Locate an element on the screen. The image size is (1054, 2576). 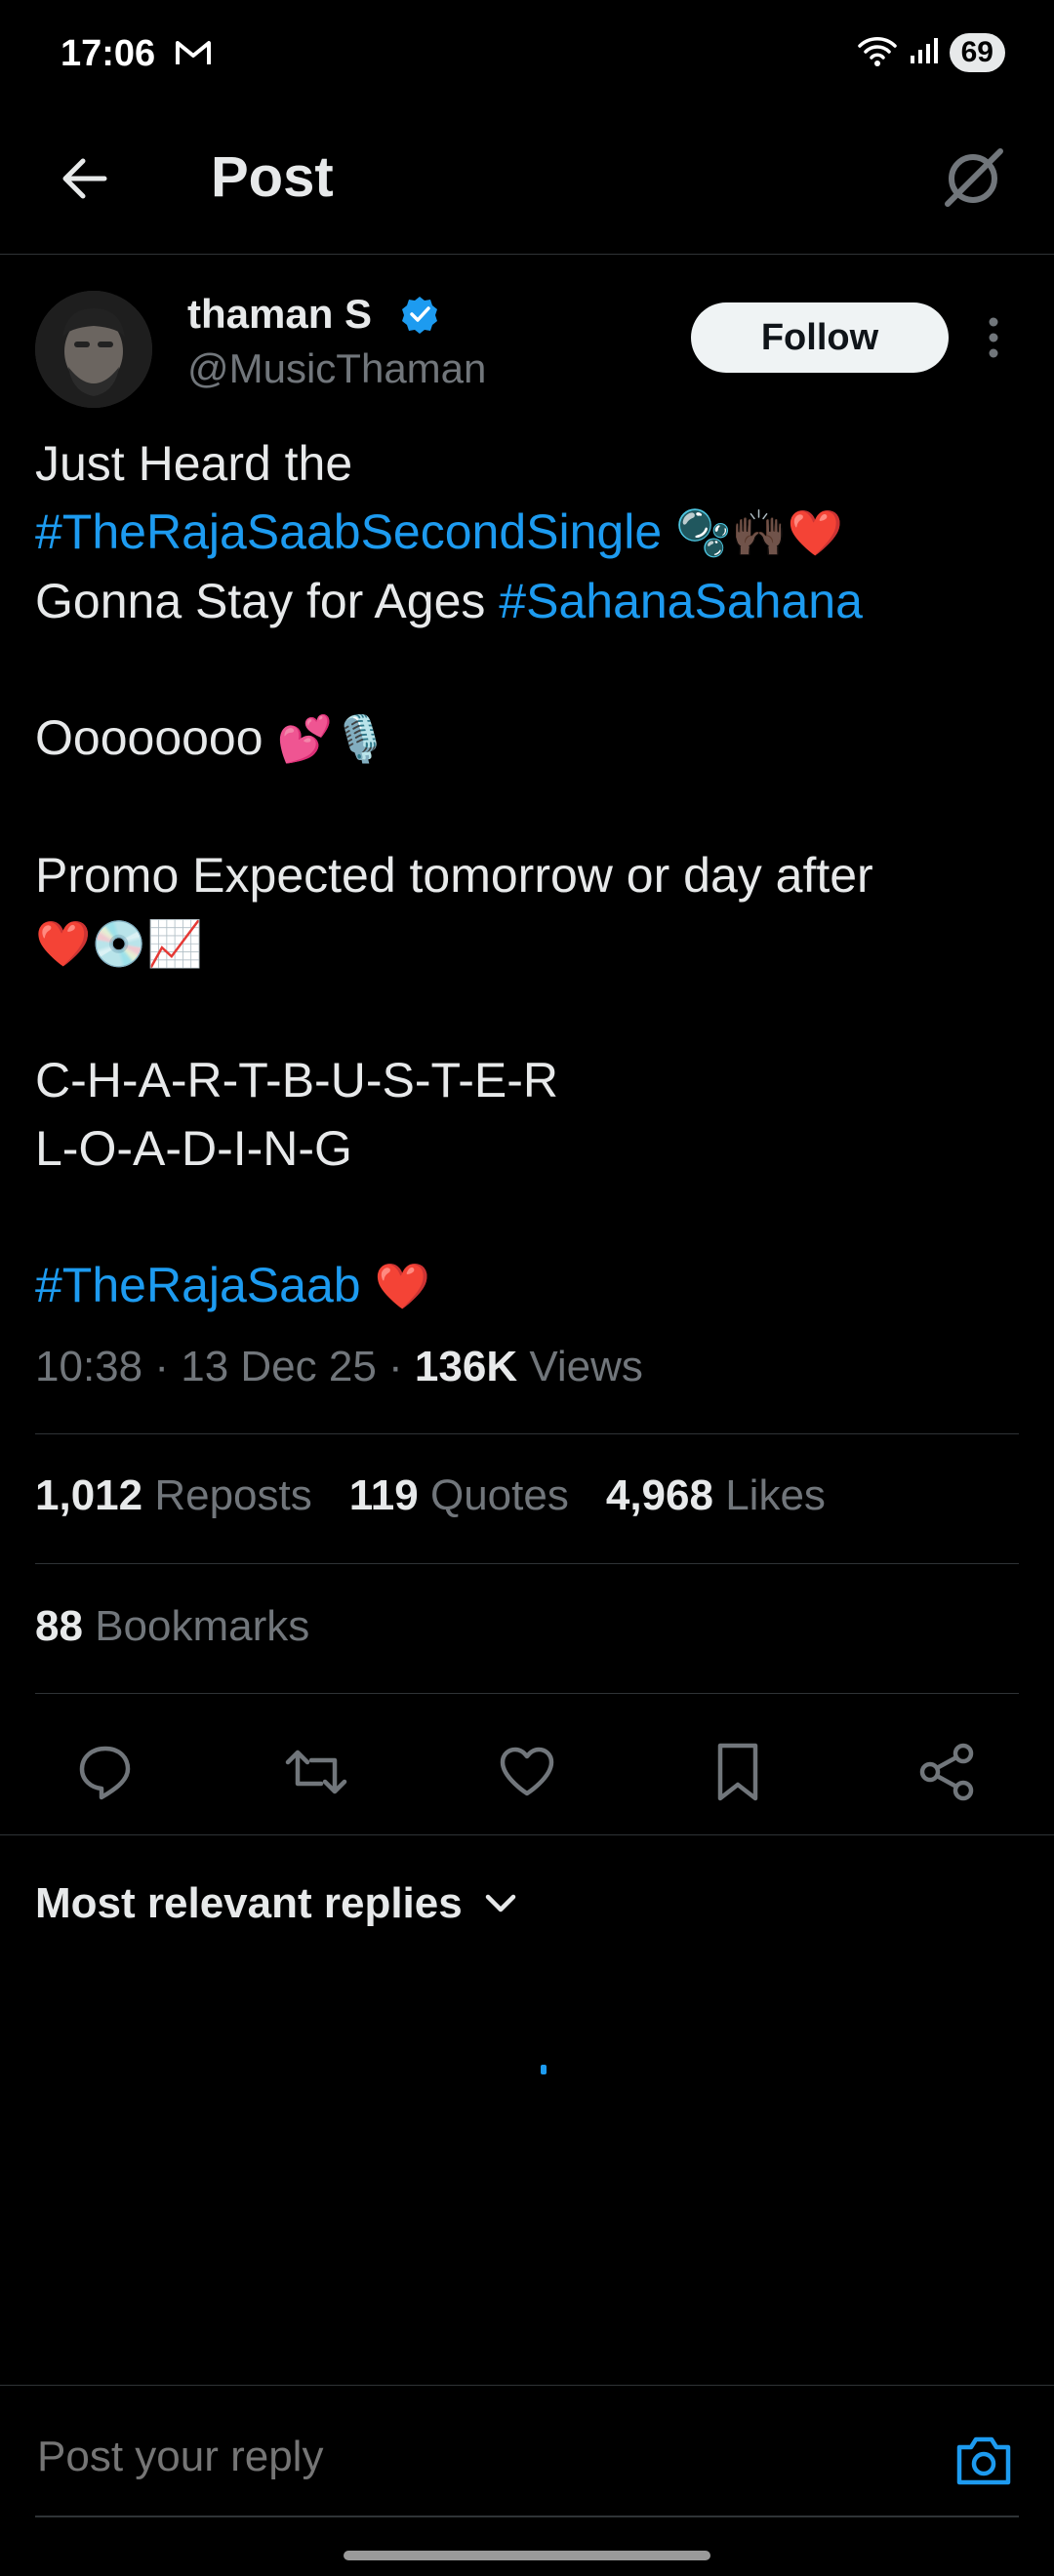
repost-button is located at coordinates (316, 1772).